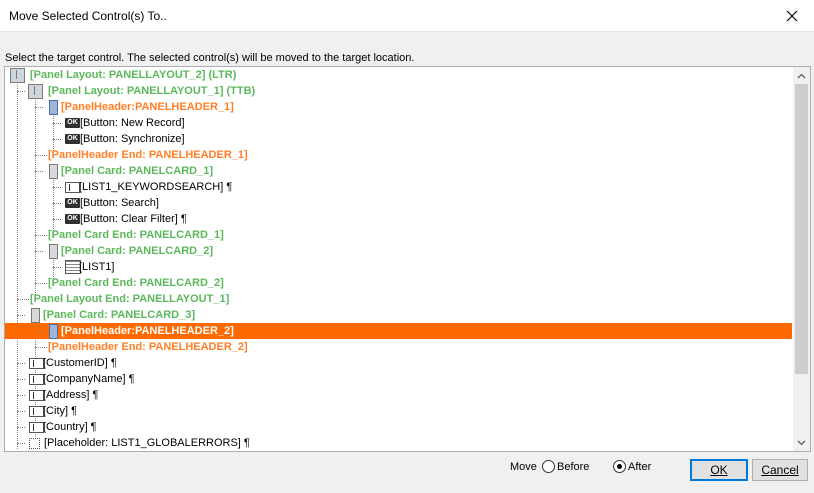  What do you see at coordinates (398, 203) in the screenshot?
I see `tree-item: OK [Button: Search]` at bounding box center [398, 203].